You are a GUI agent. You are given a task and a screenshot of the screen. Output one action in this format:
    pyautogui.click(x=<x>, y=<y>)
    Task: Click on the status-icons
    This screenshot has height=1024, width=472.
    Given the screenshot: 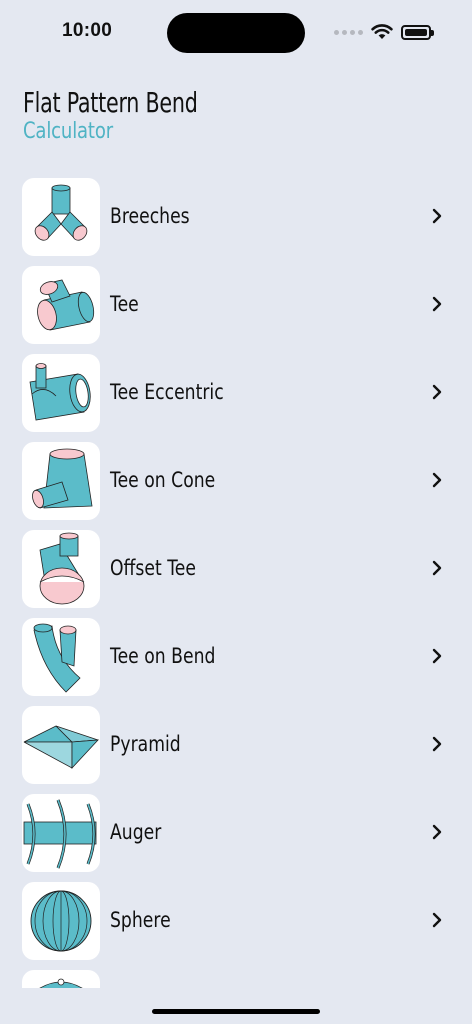 What is the action you would take?
    pyautogui.click(x=384, y=32)
    